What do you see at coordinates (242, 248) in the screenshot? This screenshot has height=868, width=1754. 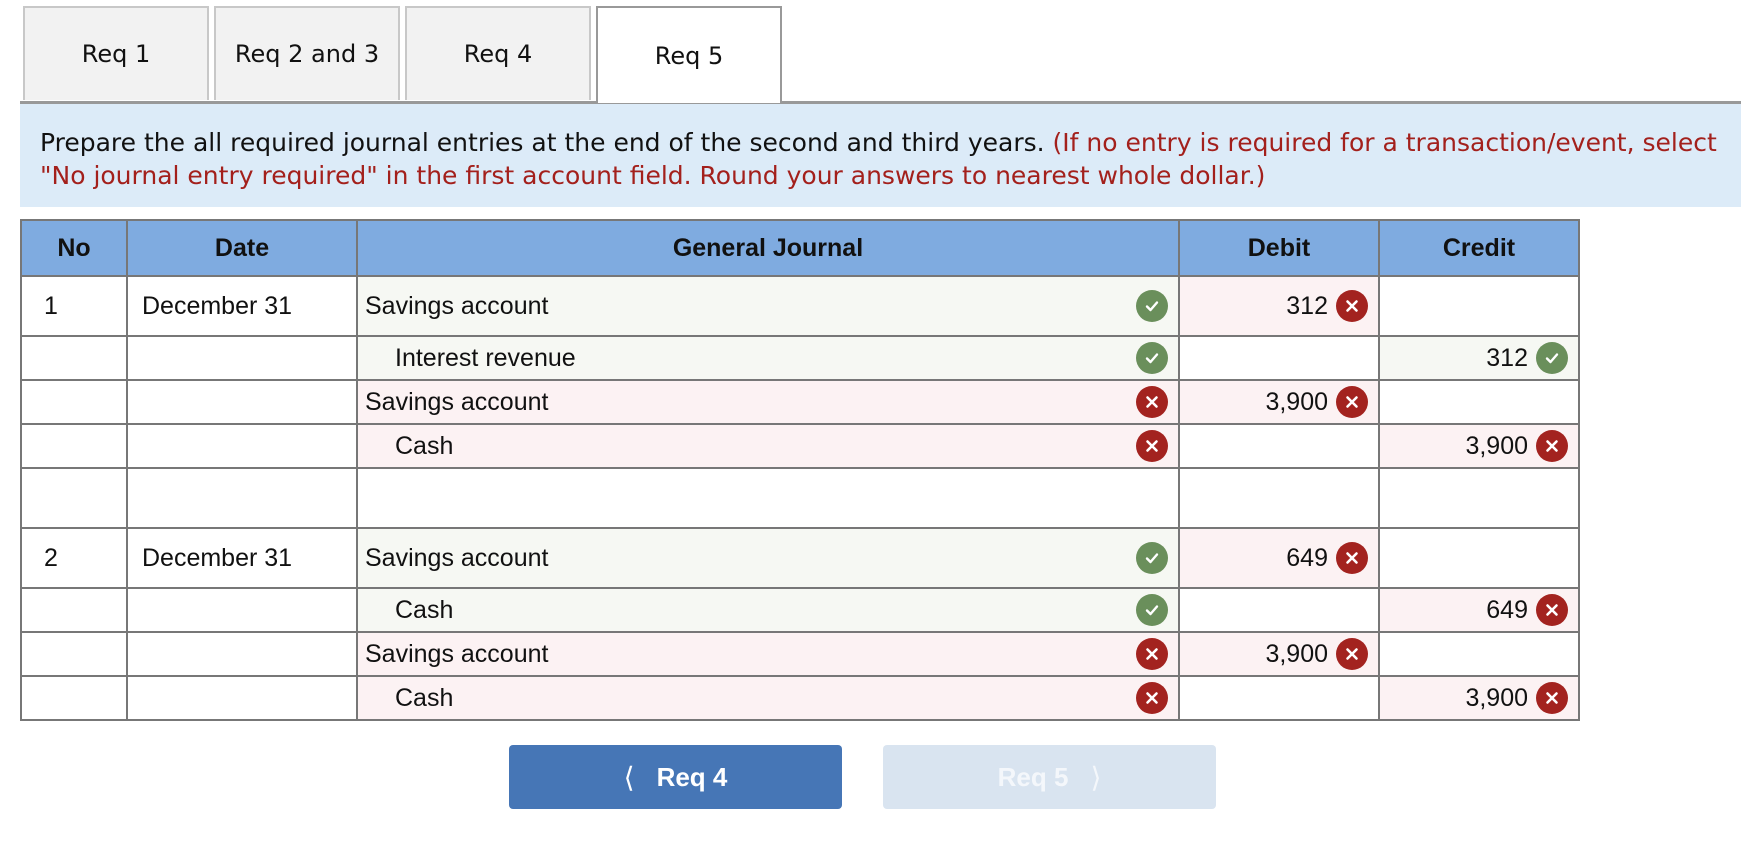 I see `header-date: Date` at bounding box center [242, 248].